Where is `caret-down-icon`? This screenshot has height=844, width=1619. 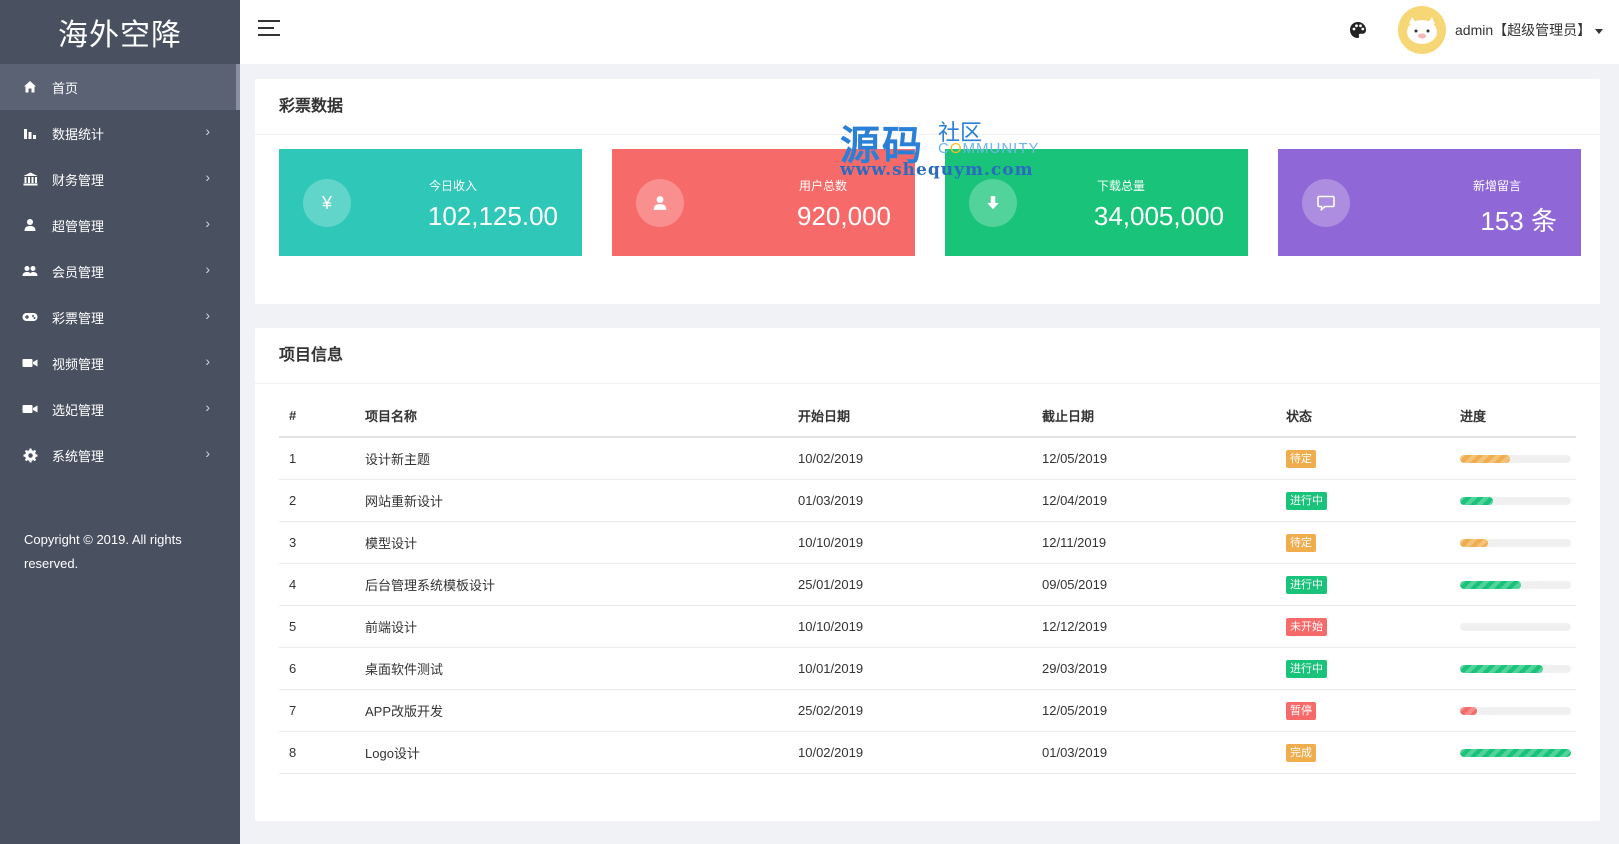
caret-down-icon is located at coordinates (1599, 31).